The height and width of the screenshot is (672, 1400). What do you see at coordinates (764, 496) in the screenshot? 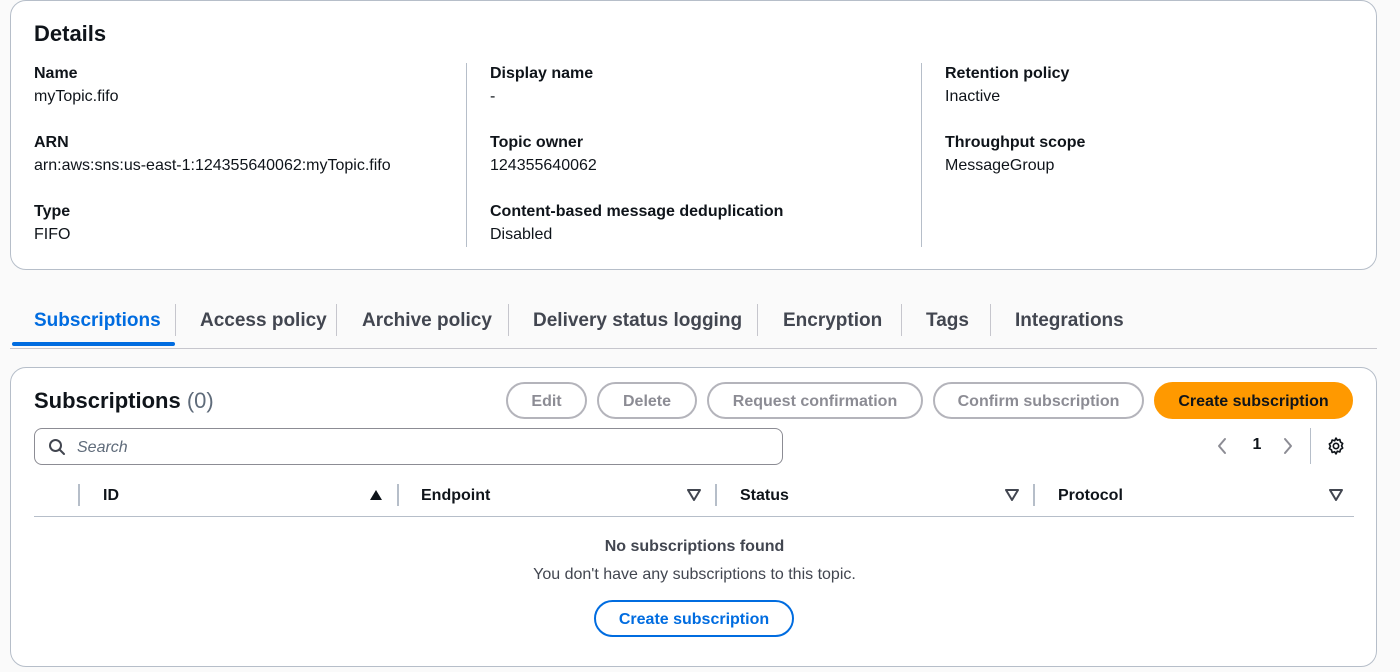
I see `column-header-status: Status` at bounding box center [764, 496].